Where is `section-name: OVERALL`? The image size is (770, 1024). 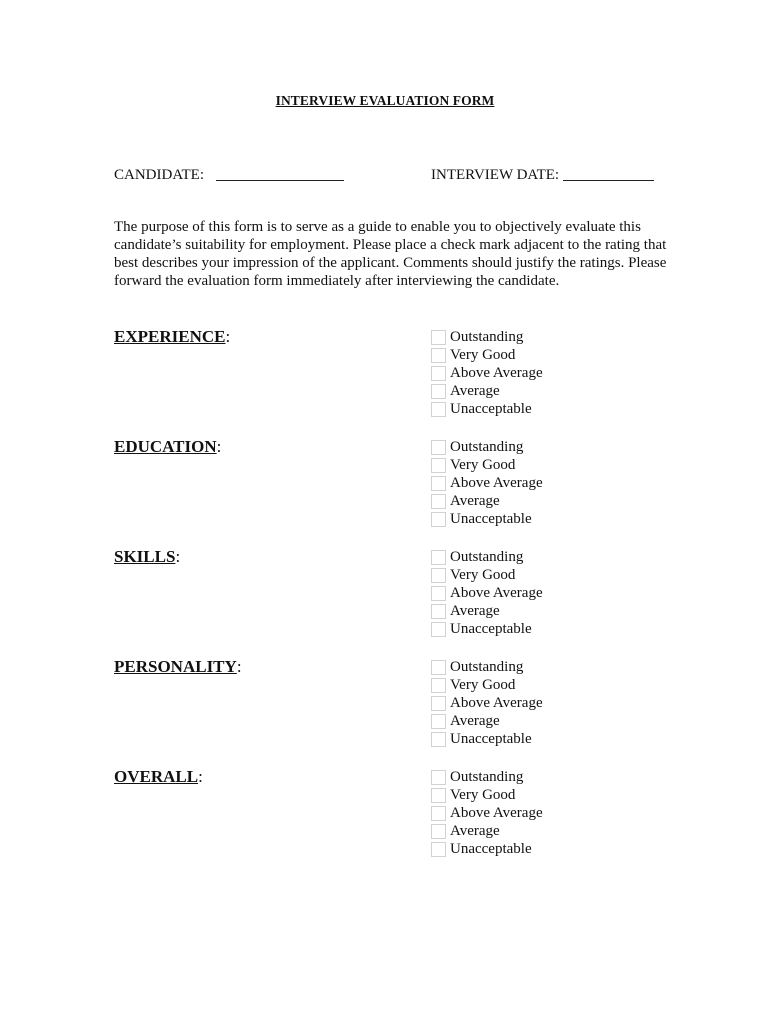 section-name: OVERALL is located at coordinates (156, 776).